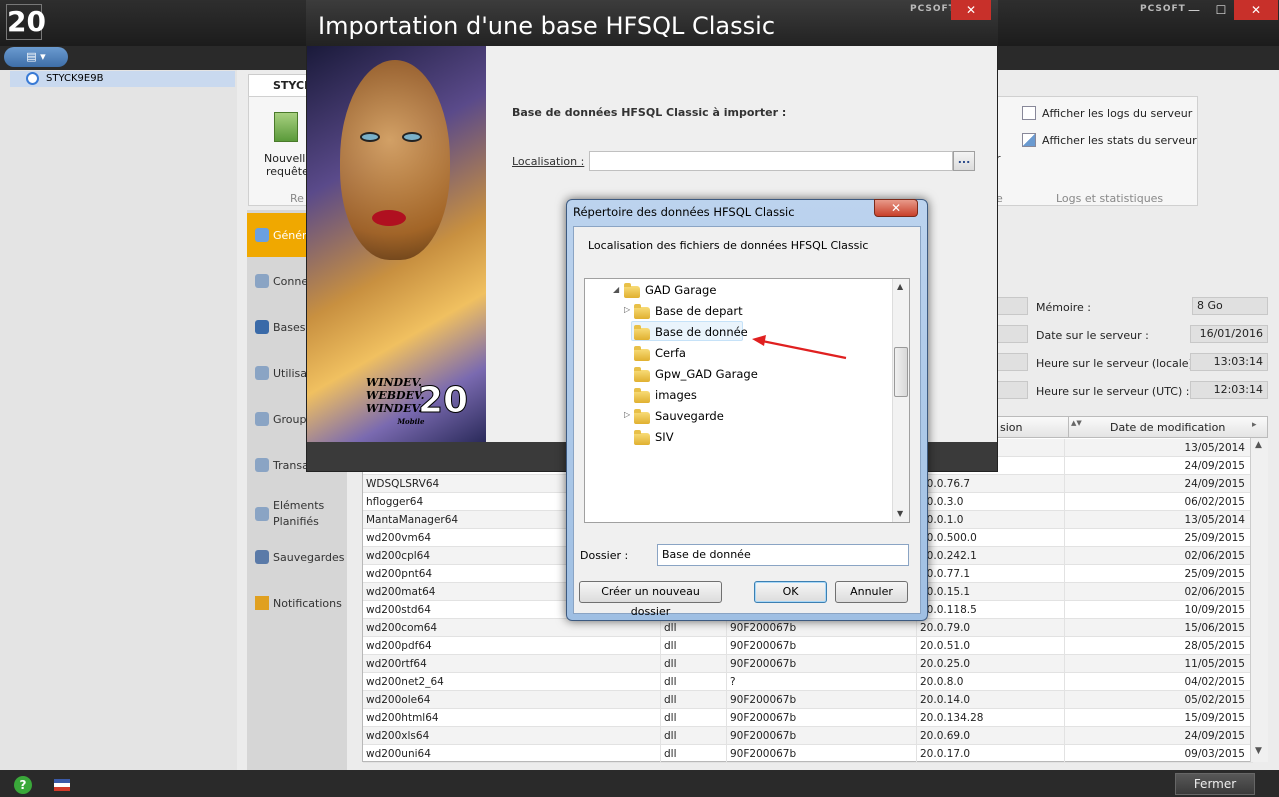 The width and height of the screenshot is (1279, 797). I want to click on transactions-icon, so click(262, 465).